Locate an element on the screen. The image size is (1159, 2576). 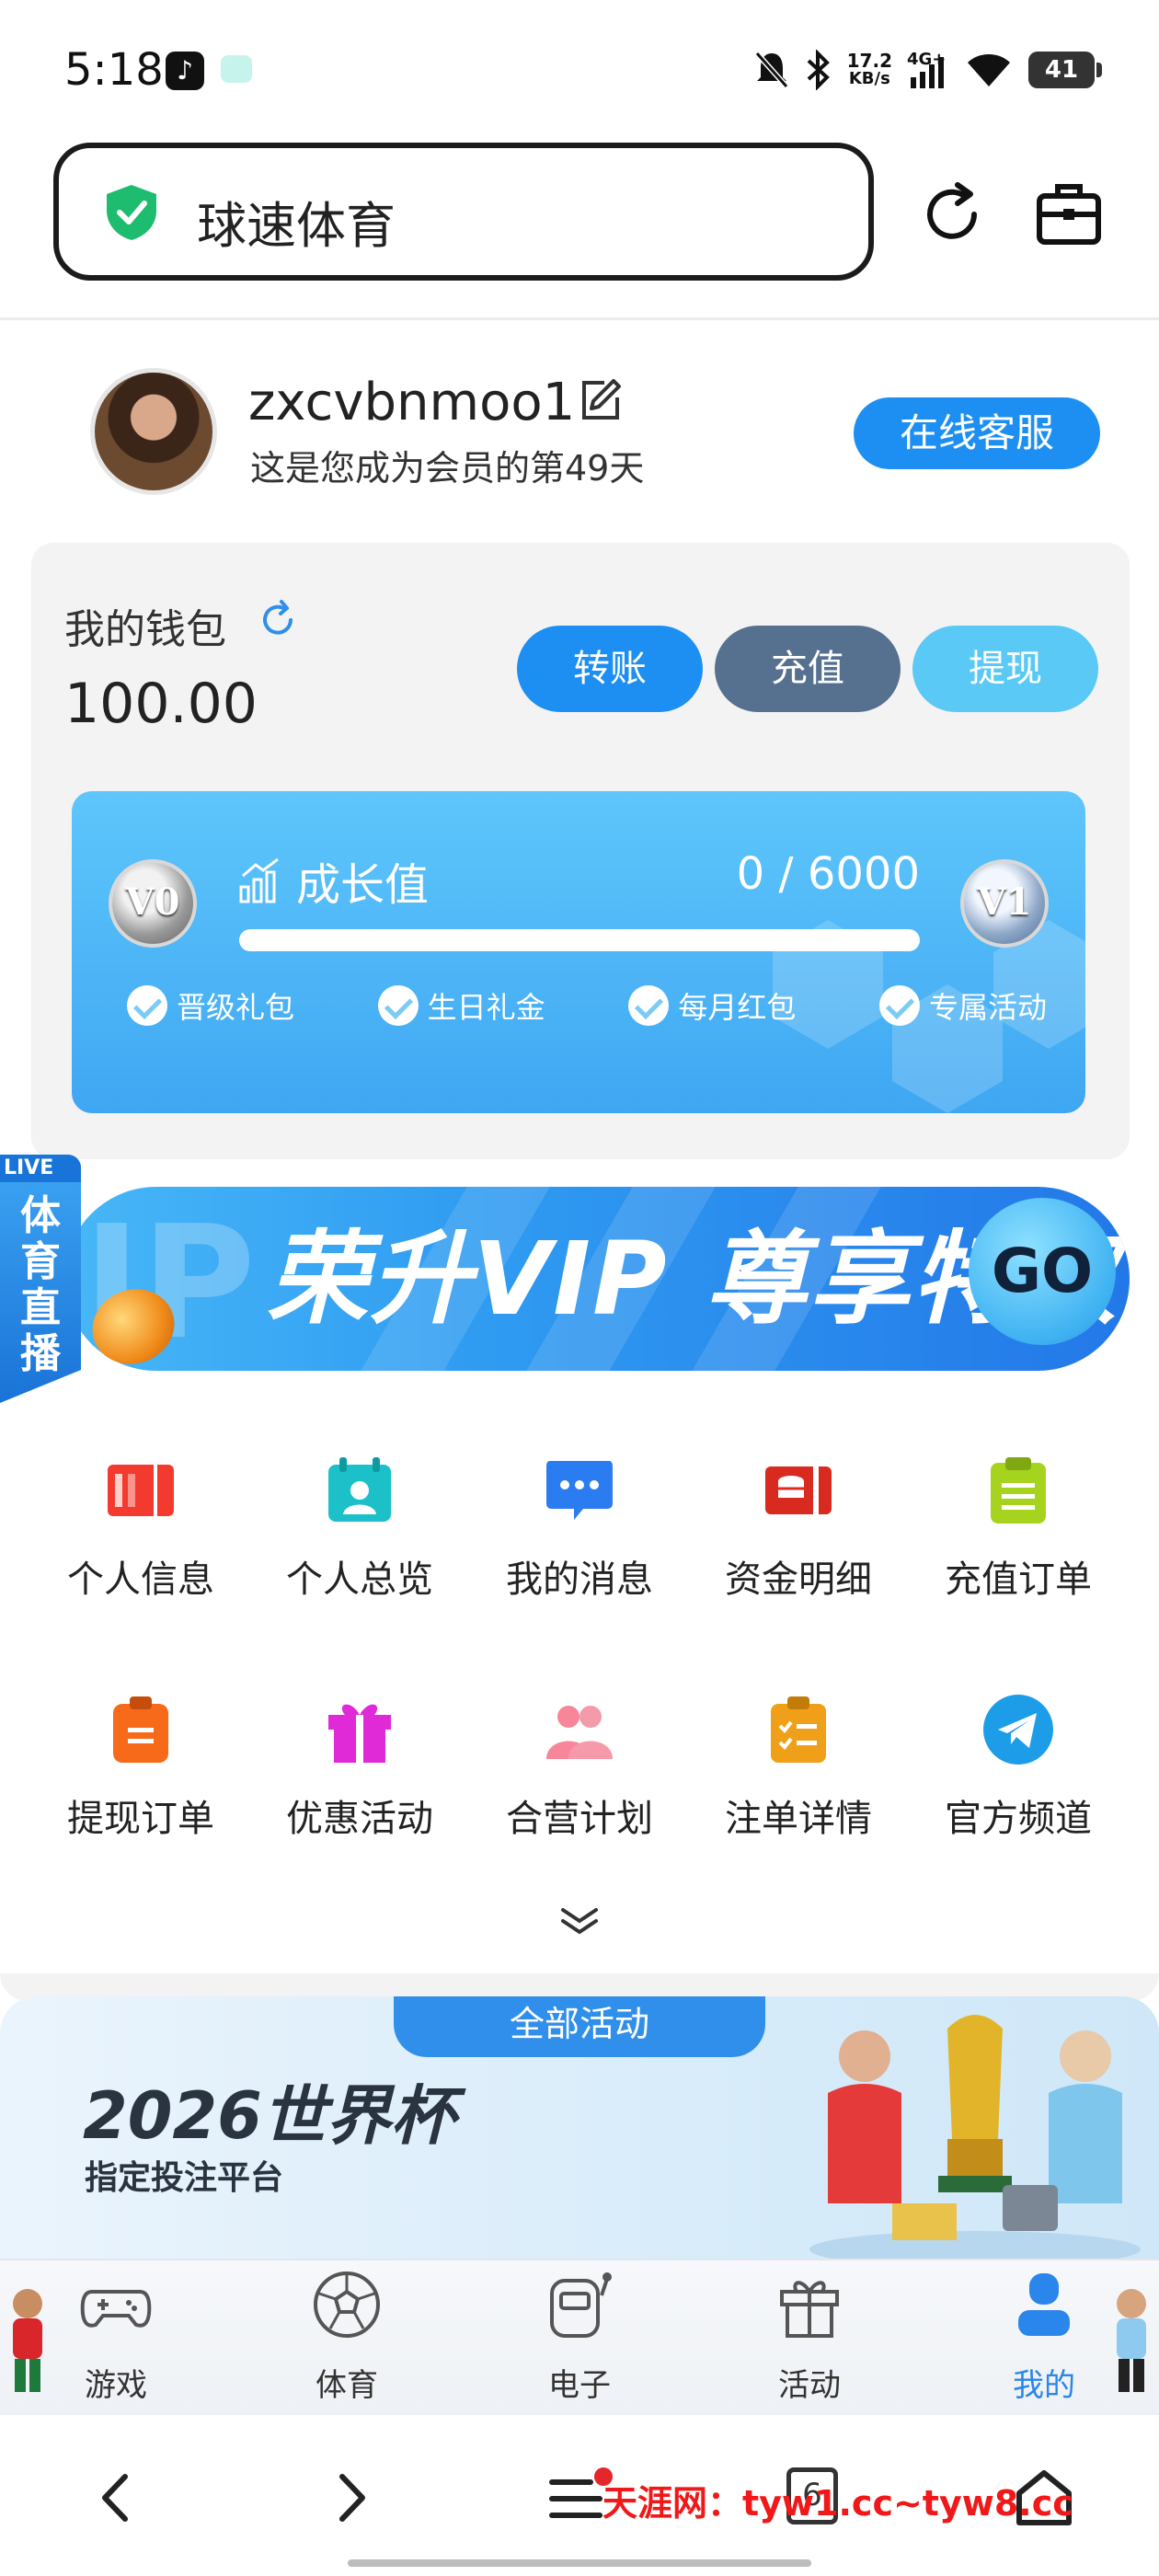
watermark-text: 天涯网：tyw1.cc~tyw8.cc is located at coordinates (837, 2503).